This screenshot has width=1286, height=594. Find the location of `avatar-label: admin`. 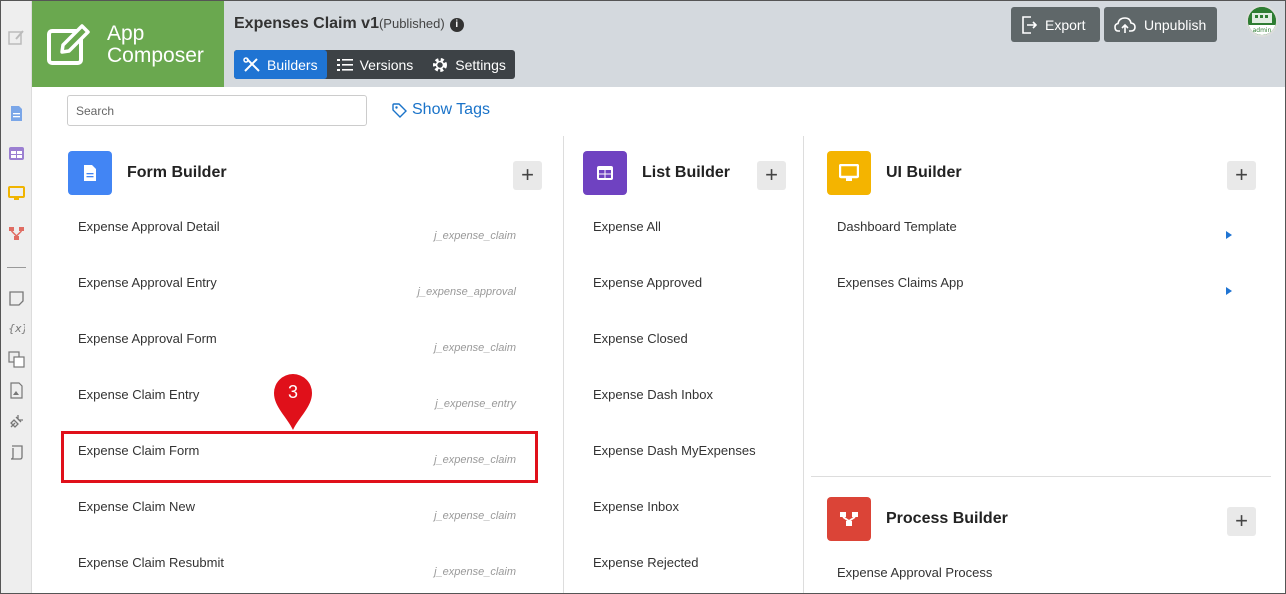

avatar-label: admin is located at coordinates (1262, 30).